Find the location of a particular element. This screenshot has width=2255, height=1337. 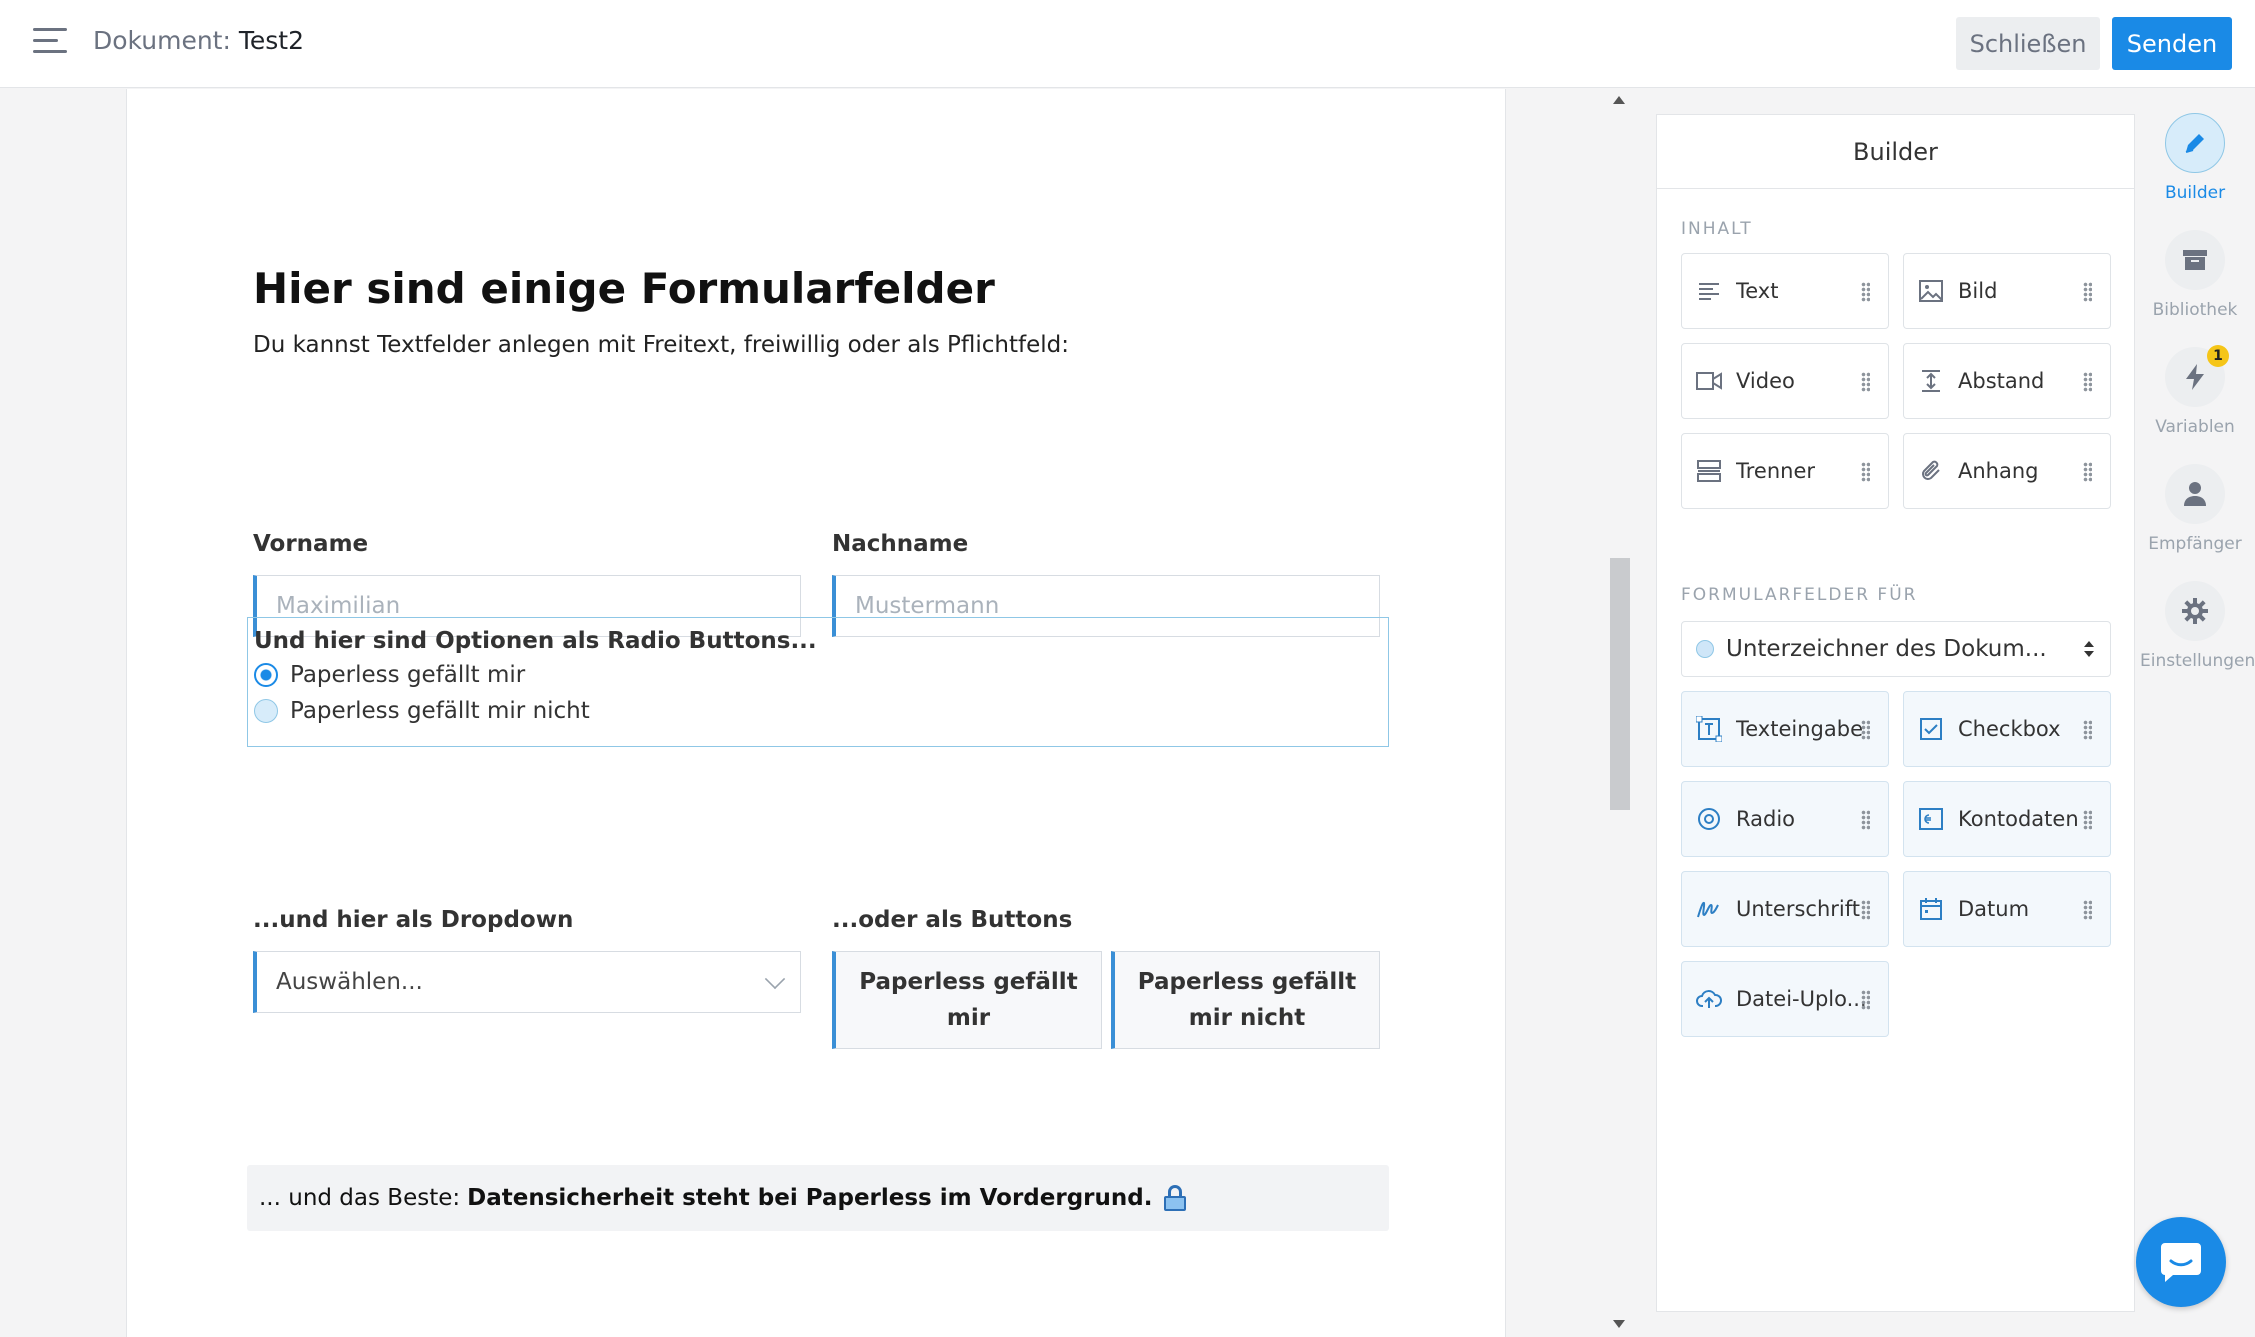

tile-spacing: Abstand is located at coordinates (2007, 381).